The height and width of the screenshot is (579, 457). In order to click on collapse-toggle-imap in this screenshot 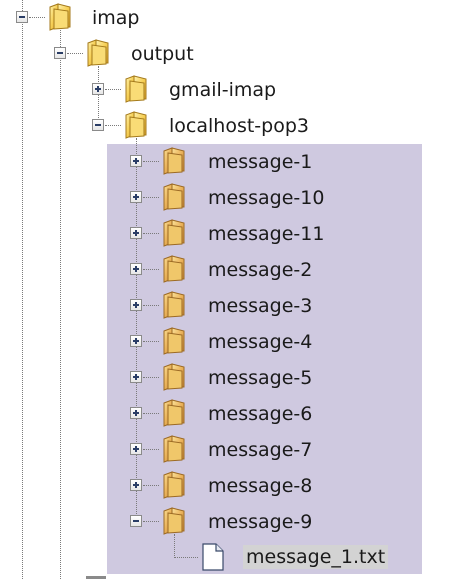, I will do `click(22, 17)`.